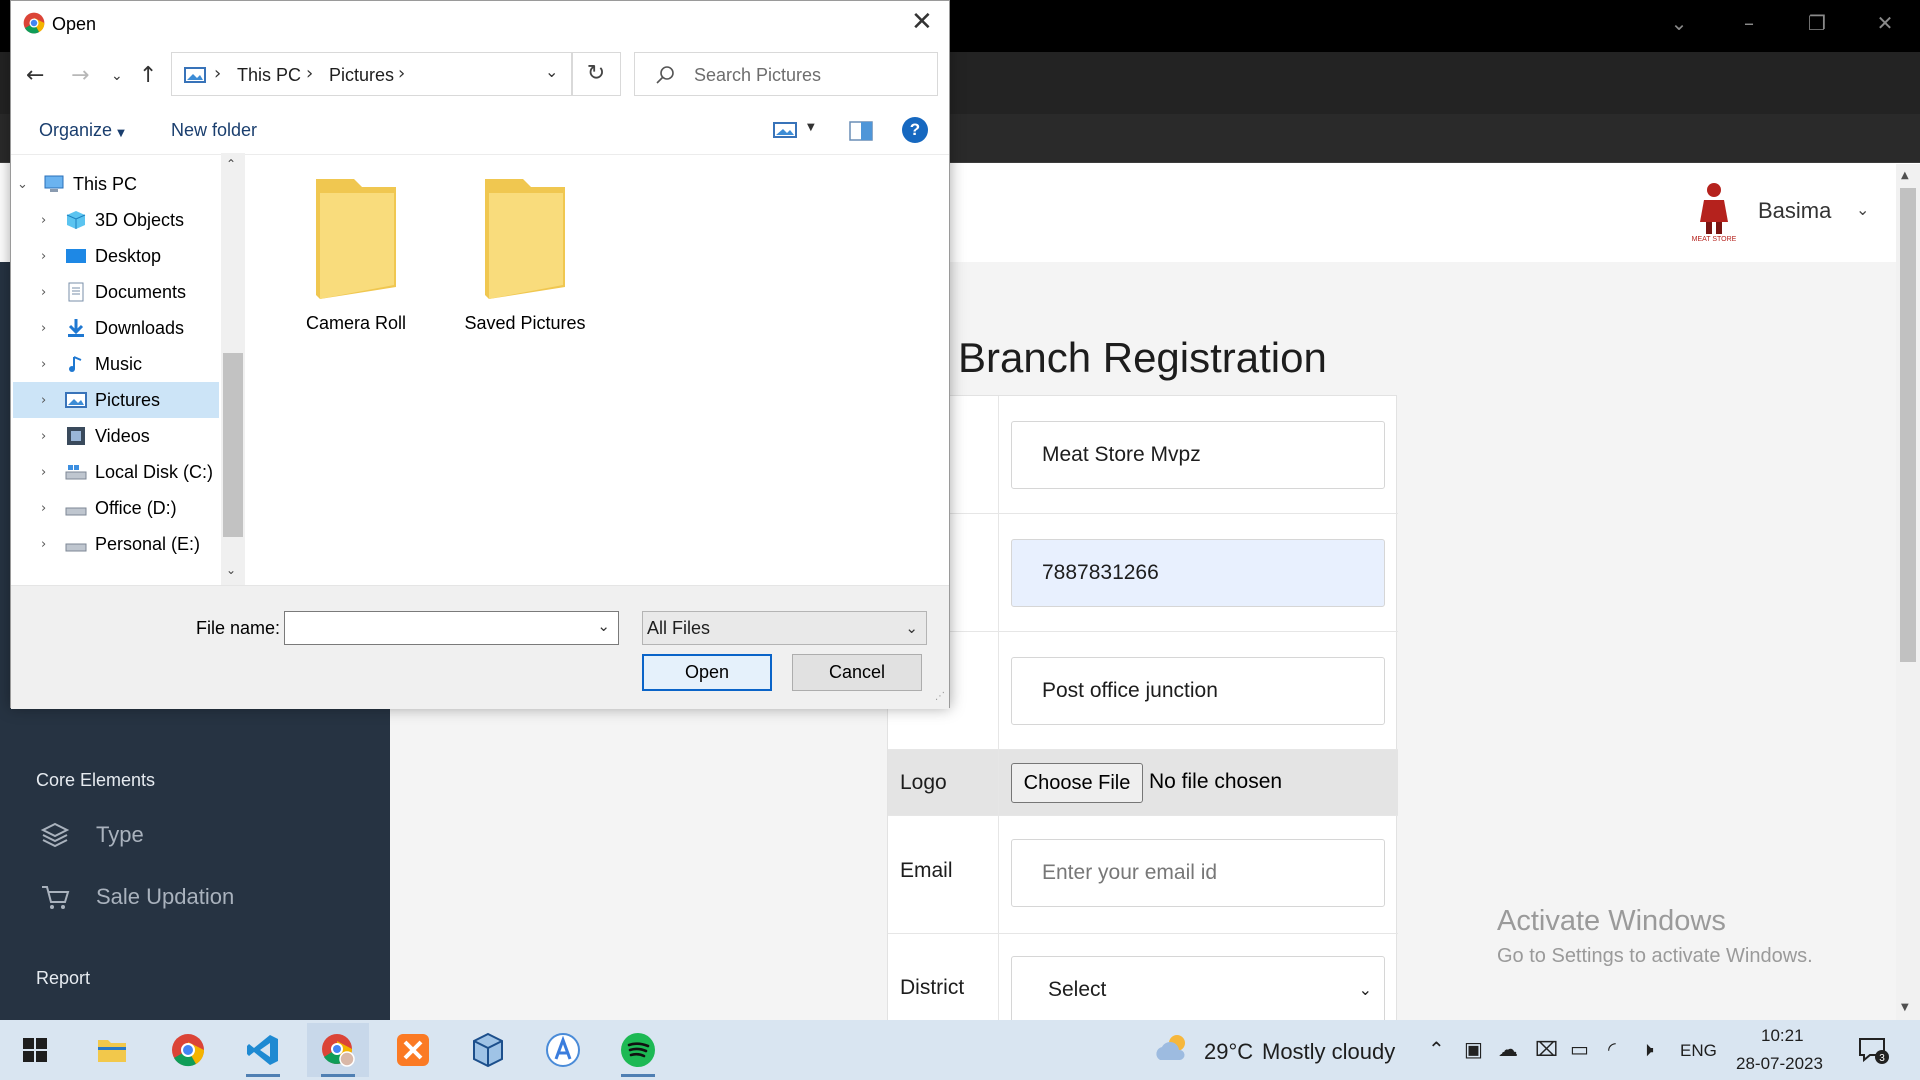 This screenshot has height=1080, width=1920. I want to click on vscode-icon, so click(263, 1050).